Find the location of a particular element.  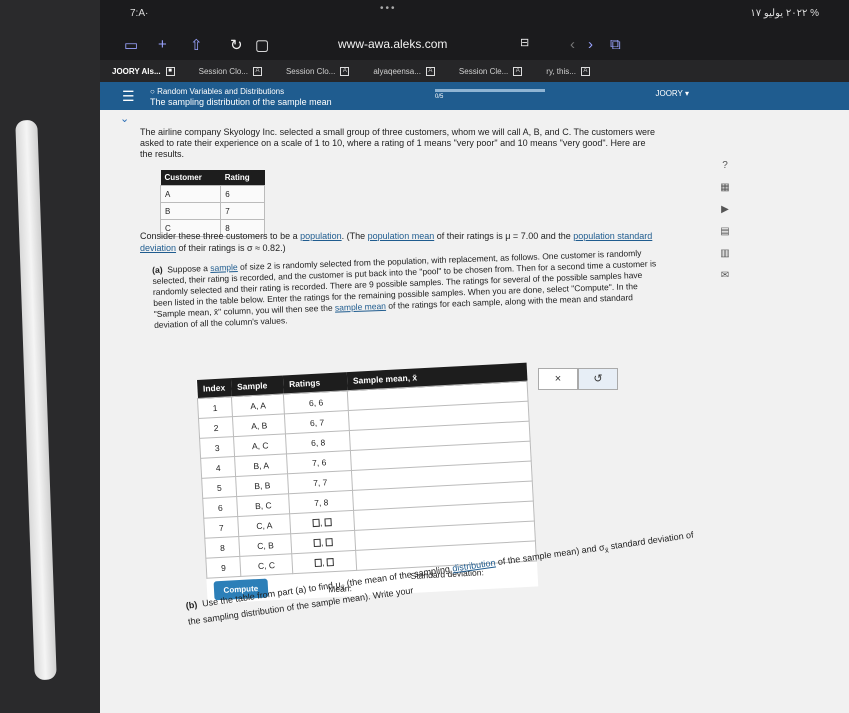

new-tab-icon: + is located at coordinates (162, 44).